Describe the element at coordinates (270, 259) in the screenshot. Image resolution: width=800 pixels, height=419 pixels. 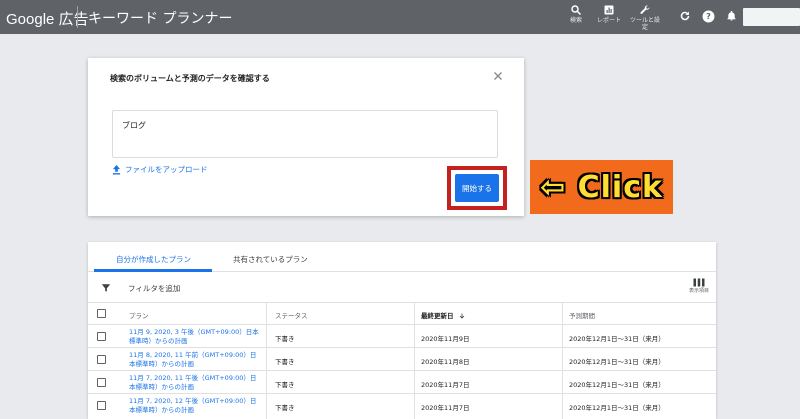
I see `tab-shared-plans: 共有されているプラン` at that location.